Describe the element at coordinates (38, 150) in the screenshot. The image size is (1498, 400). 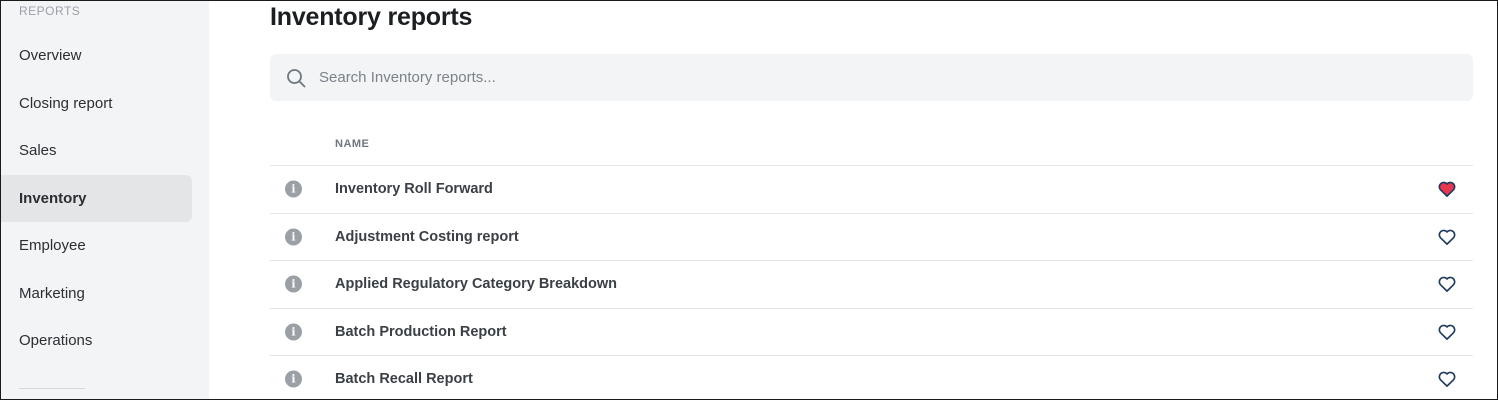
I see `sidebar-item-label: Sales` at that location.